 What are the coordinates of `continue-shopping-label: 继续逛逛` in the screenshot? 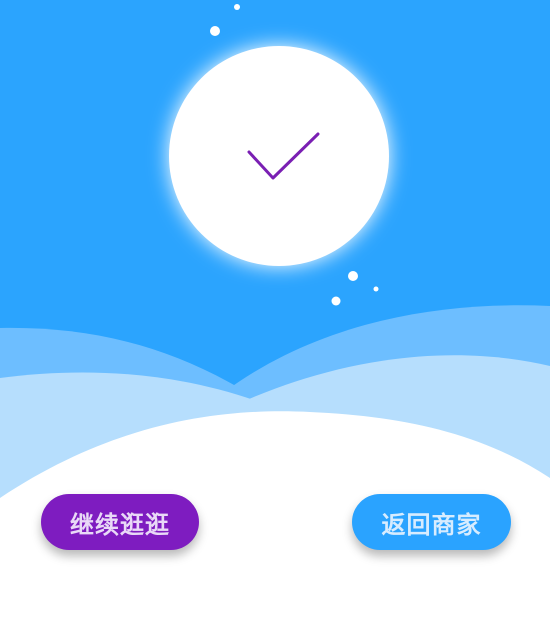 It's located at (120, 524).